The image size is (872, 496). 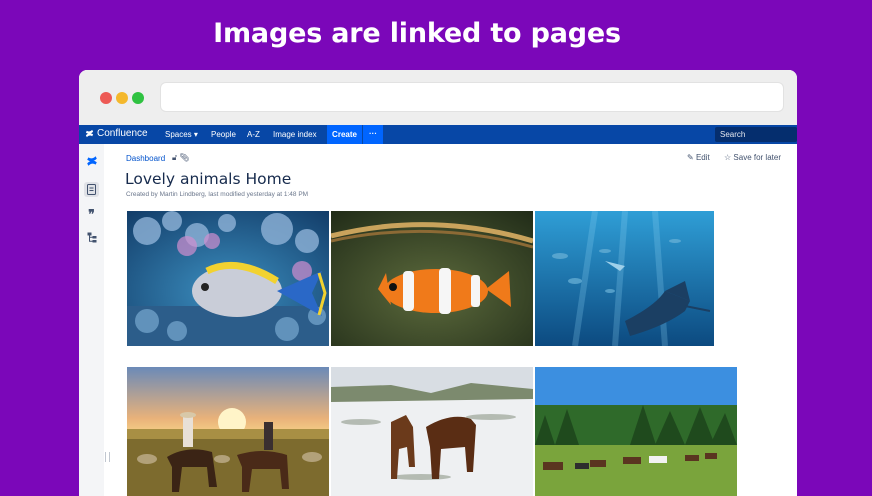 What do you see at coordinates (91, 213) in the screenshot?
I see `blog-quote-icon: ❞` at bounding box center [91, 213].